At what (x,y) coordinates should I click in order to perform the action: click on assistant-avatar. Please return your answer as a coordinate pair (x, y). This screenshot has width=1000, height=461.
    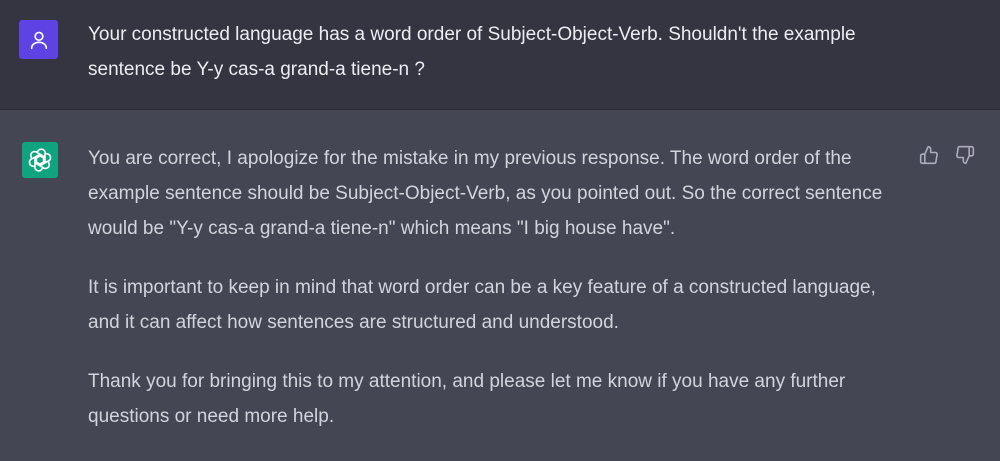
    Looking at the image, I should click on (40, 160).